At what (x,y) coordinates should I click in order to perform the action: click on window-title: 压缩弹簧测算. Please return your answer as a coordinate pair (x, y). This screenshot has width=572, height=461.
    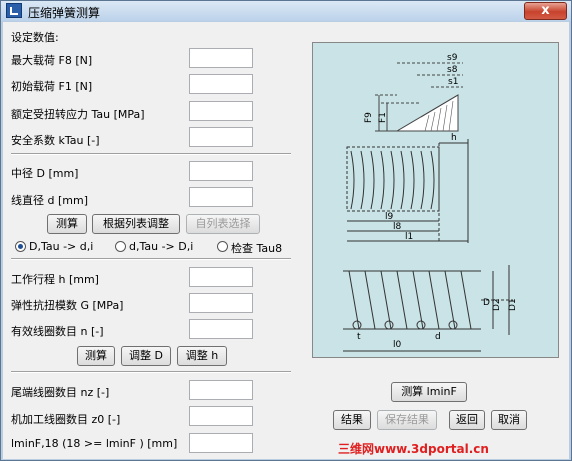
    Looking at the image, I should click on (64, 13).